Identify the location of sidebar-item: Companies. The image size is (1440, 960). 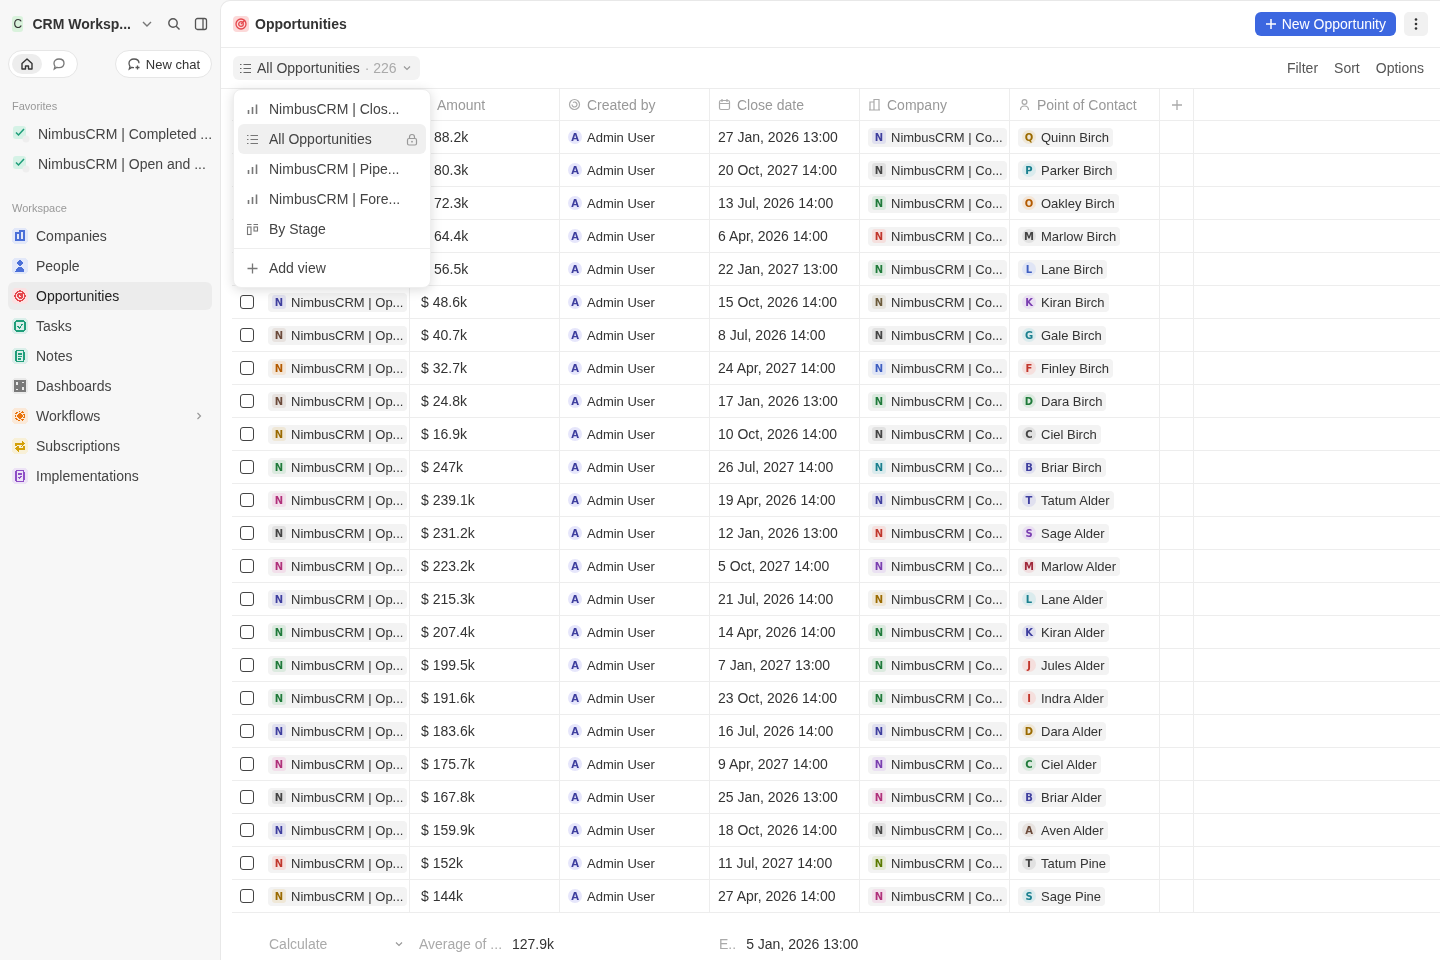
(110, 236).